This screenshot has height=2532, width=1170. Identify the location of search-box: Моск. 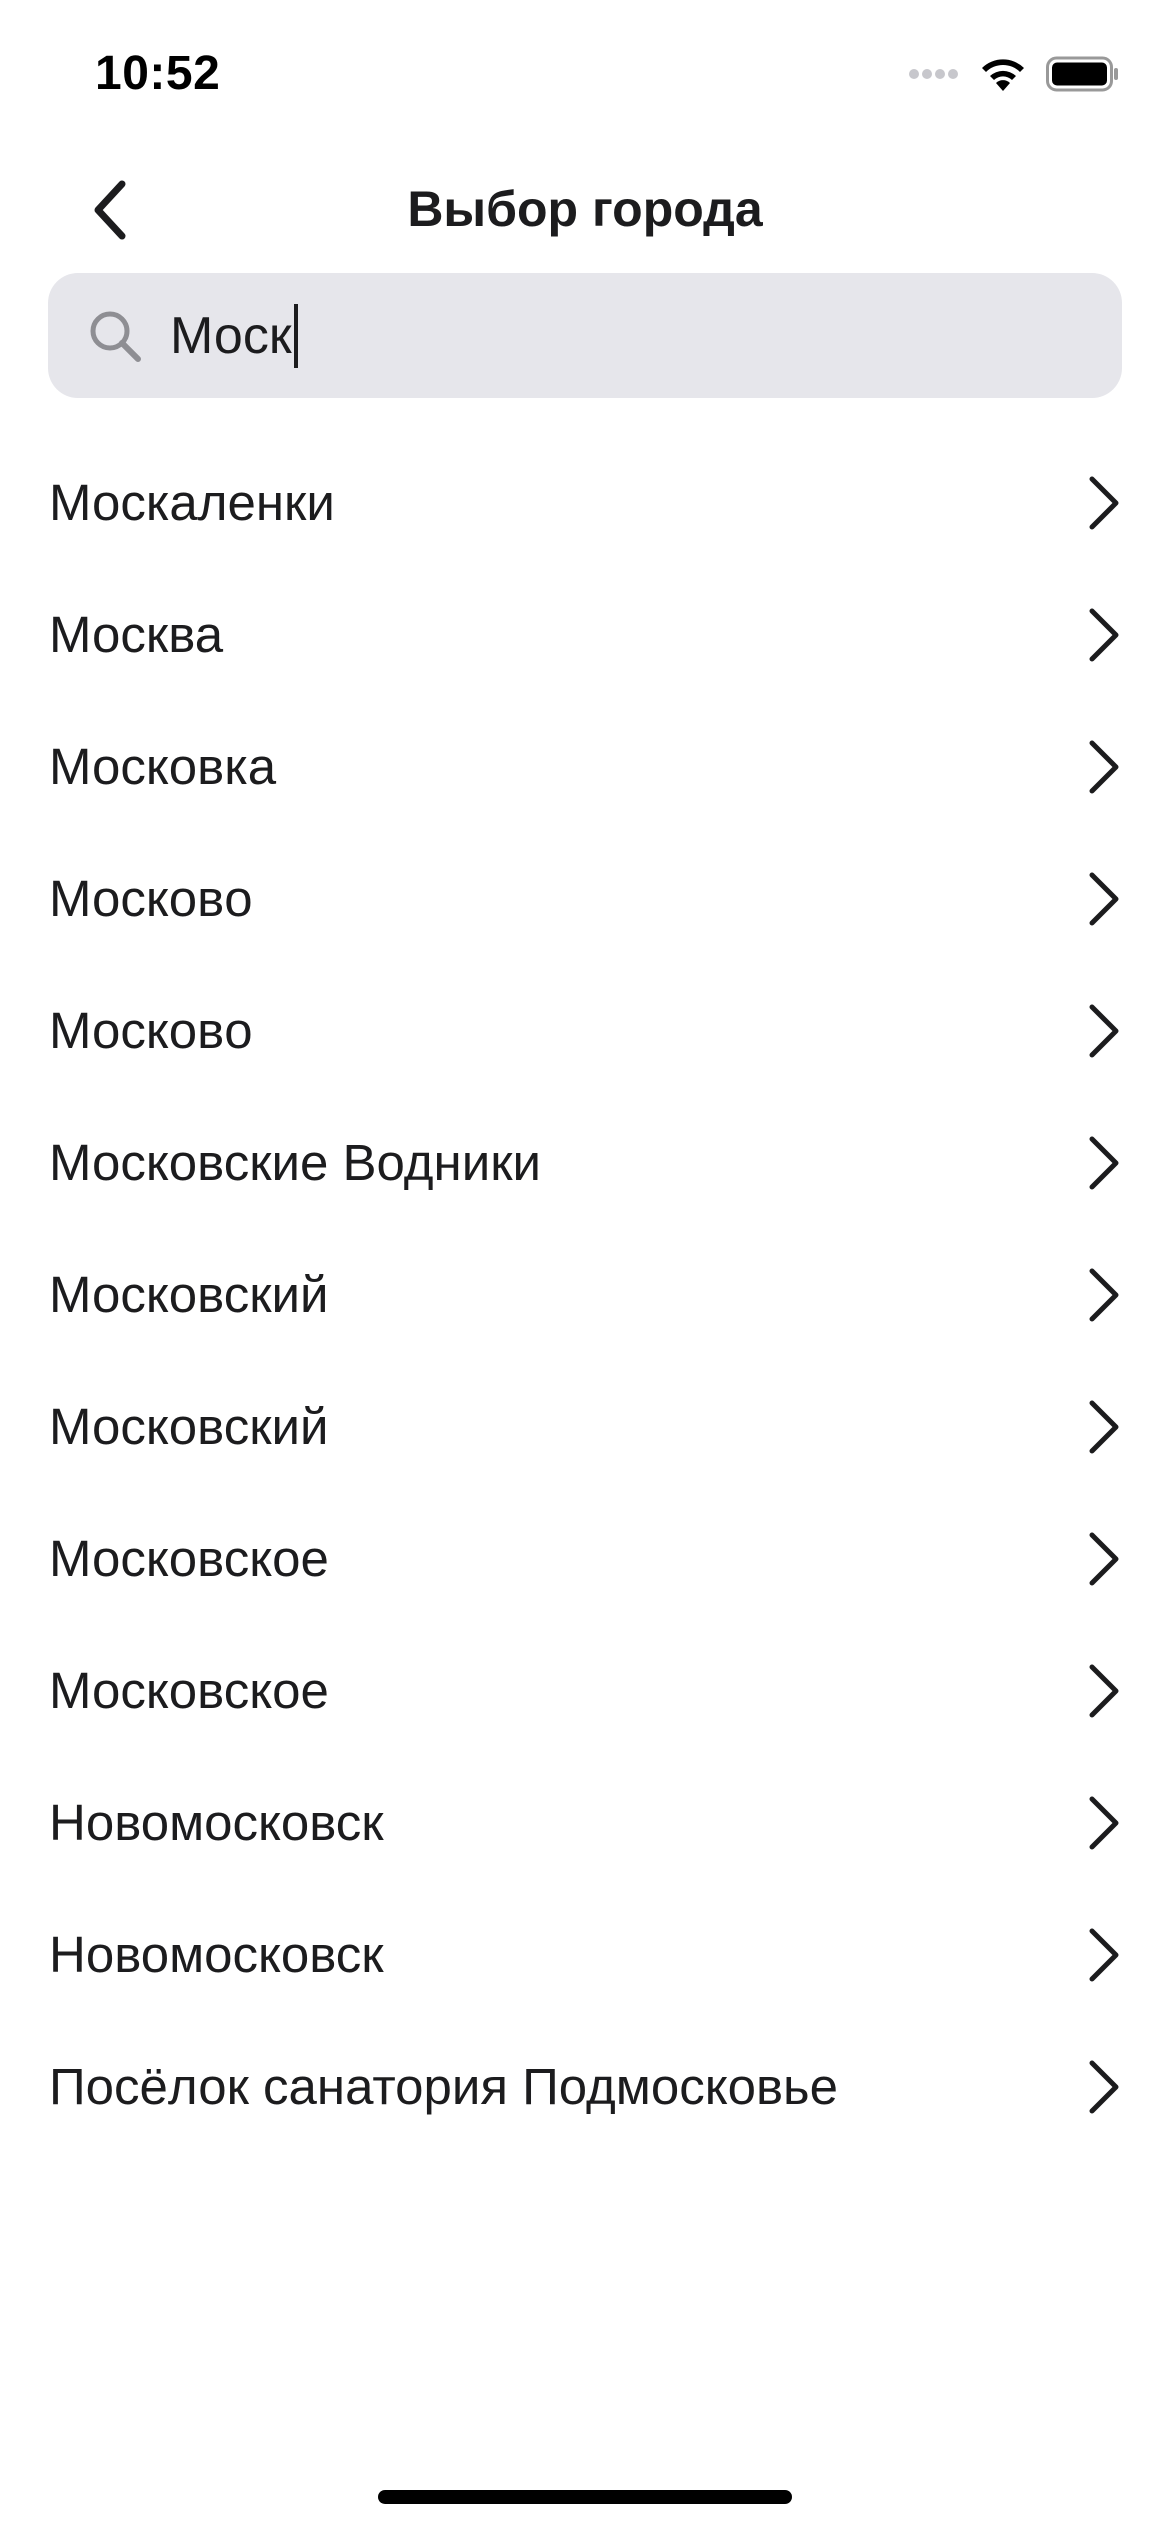
(585, 335).